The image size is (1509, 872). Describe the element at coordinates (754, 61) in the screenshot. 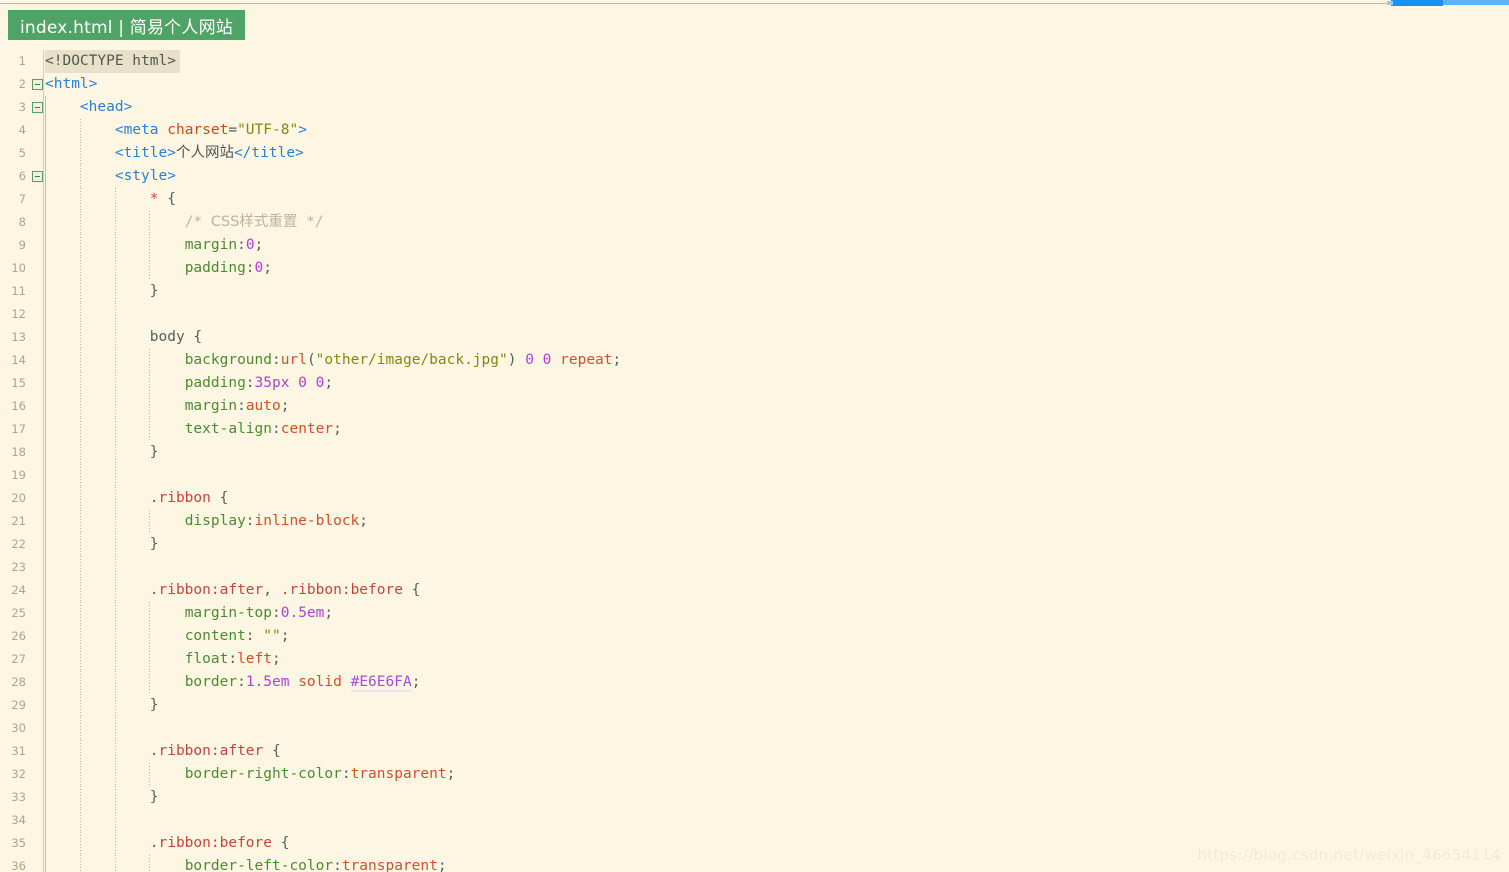

I see `code-line: 1 <!DOCTYPE html>` at that location.